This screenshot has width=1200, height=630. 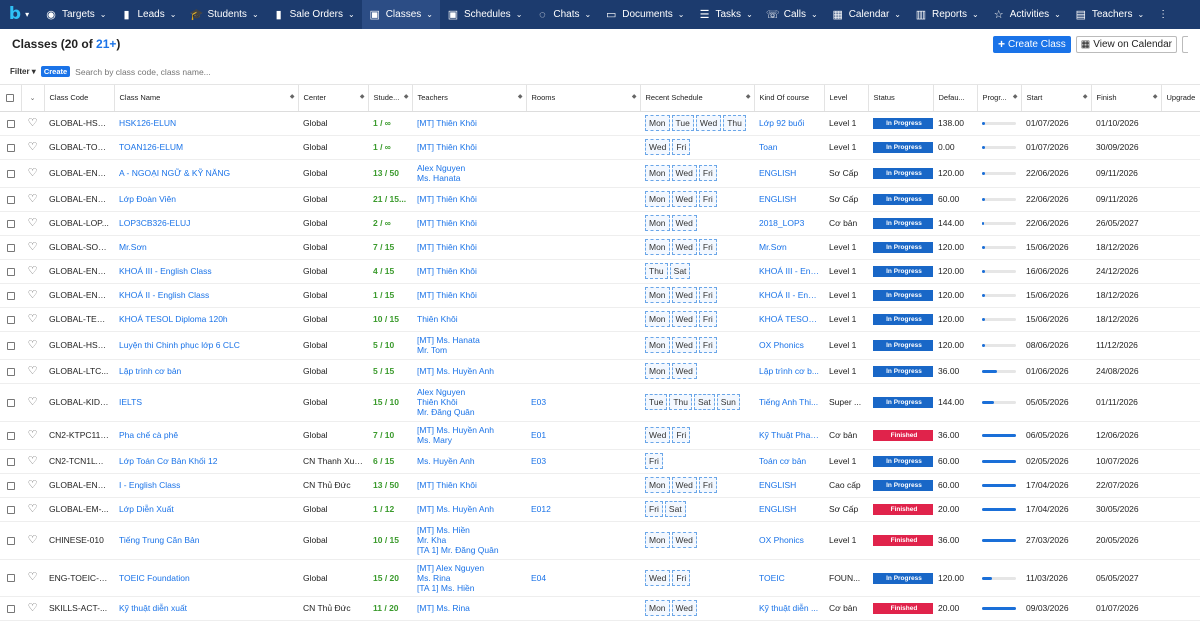 What do you see at coordinates (206, 295) in the screenshot?
I see `class-name-link: KHOÁ II - English Class` at bounding box center [206, 295].